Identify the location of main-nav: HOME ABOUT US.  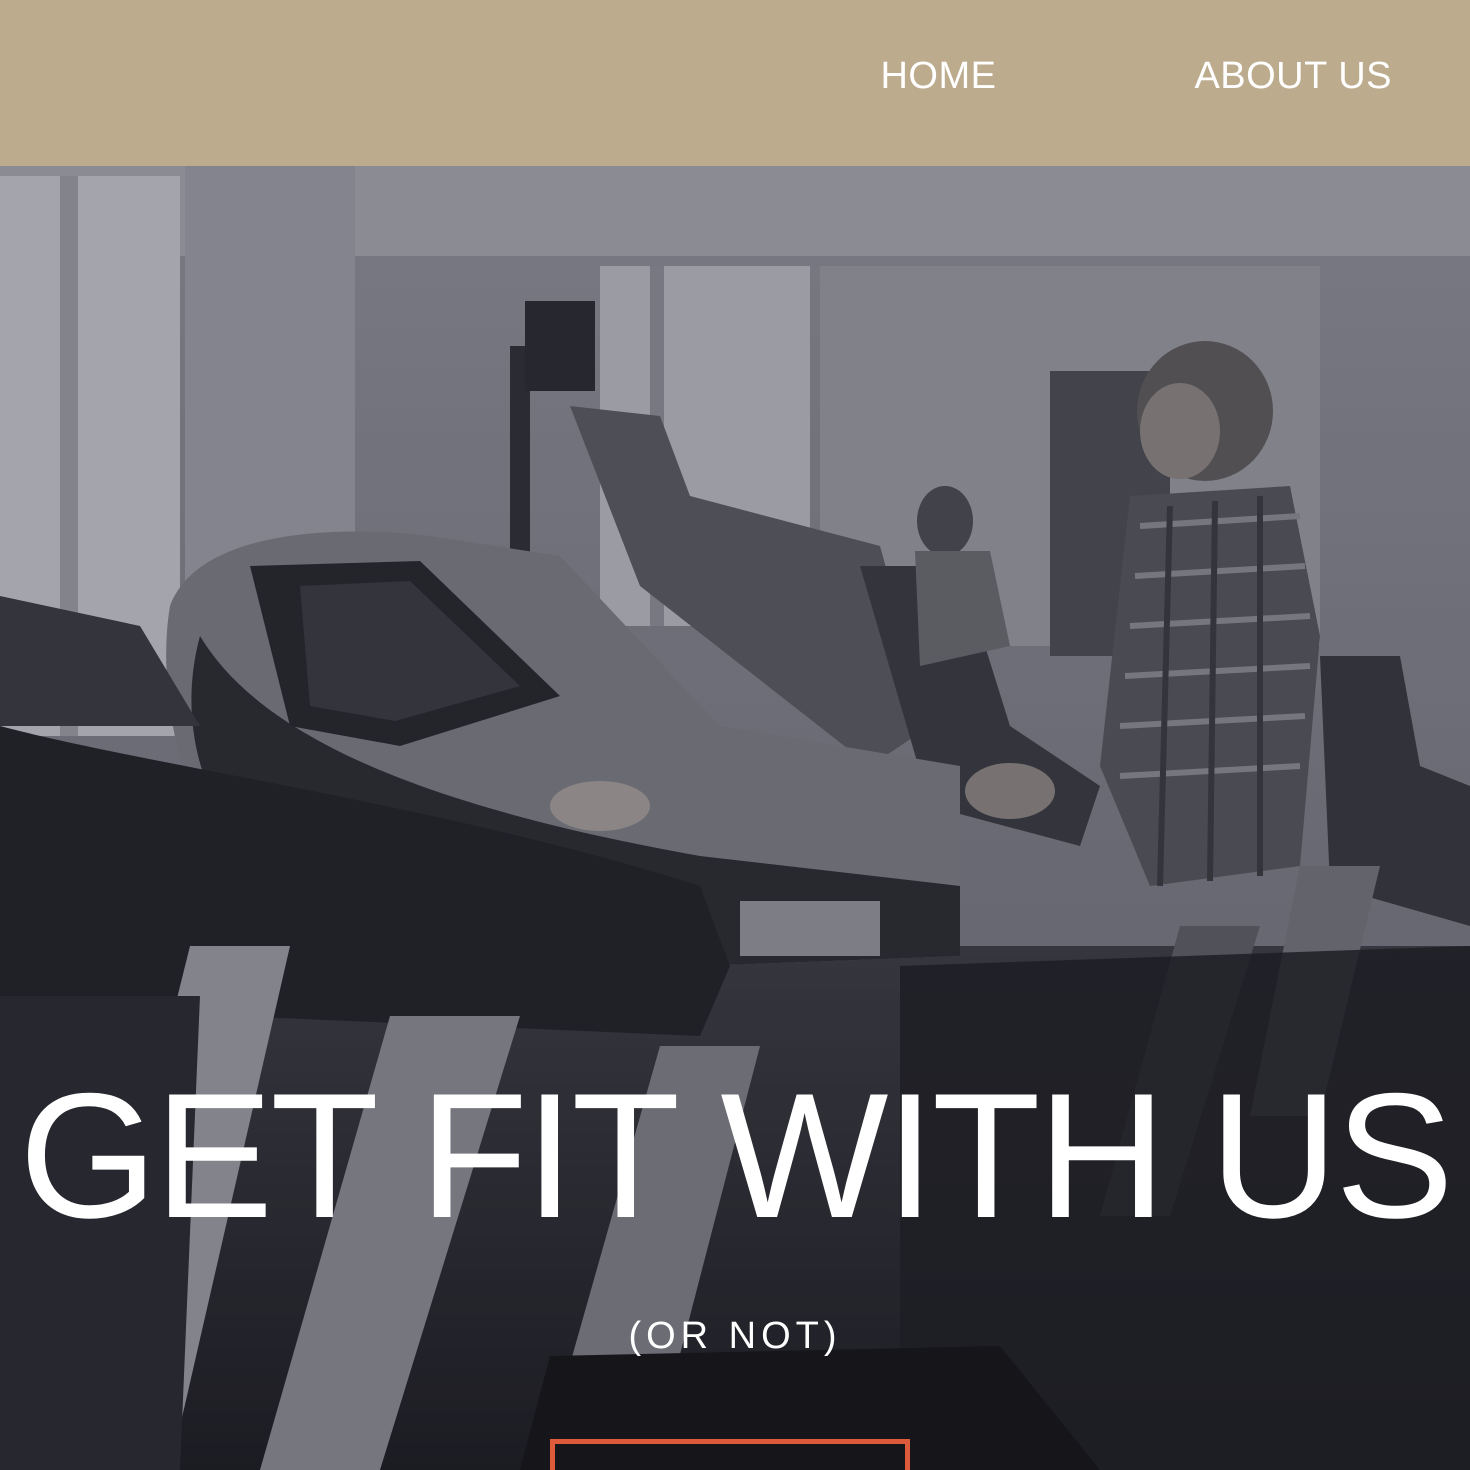
(1136, 76).